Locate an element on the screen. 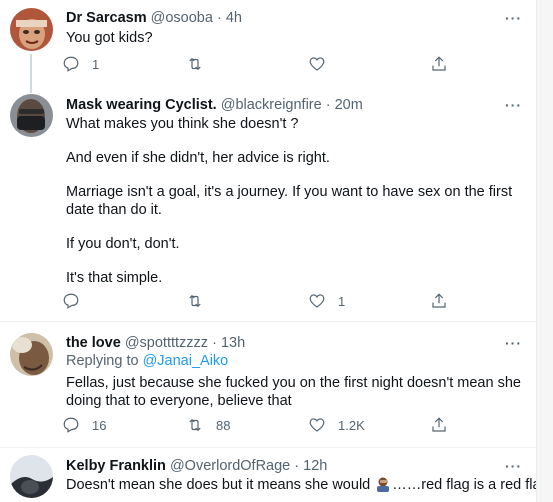 Image resolution: width=553 pixels, height=502 pixels. tweet-text: You got kids? is located at coordinates (296, 38).